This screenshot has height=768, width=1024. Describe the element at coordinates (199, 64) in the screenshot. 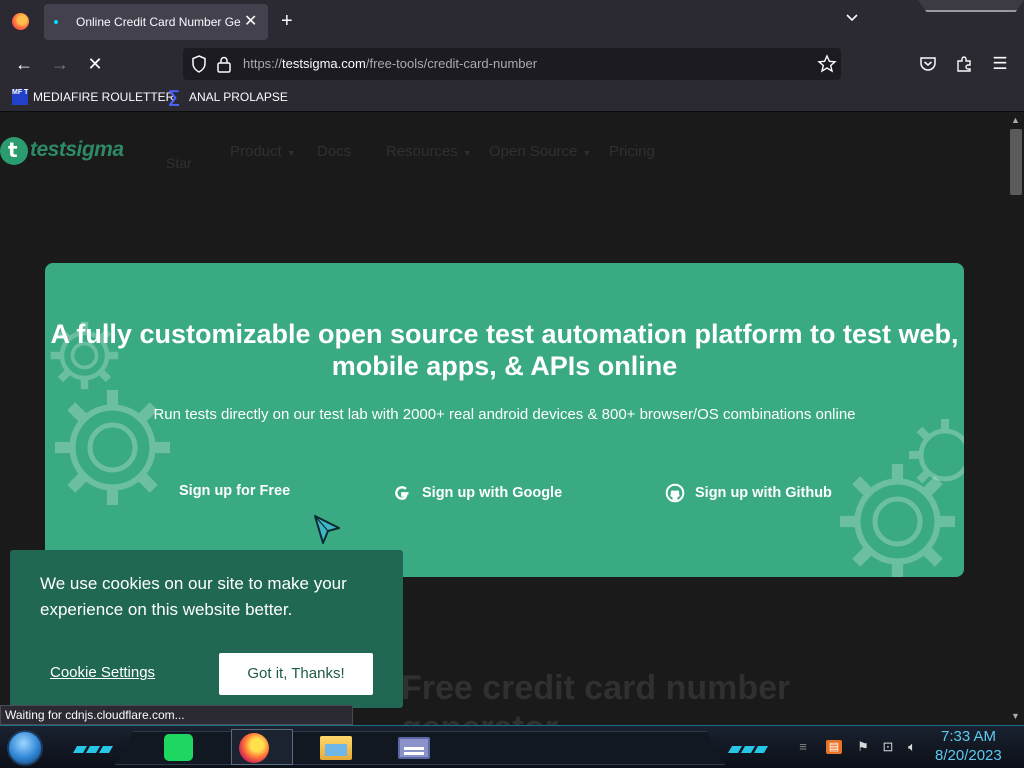

I see `tracking-shield-icon` at that location.